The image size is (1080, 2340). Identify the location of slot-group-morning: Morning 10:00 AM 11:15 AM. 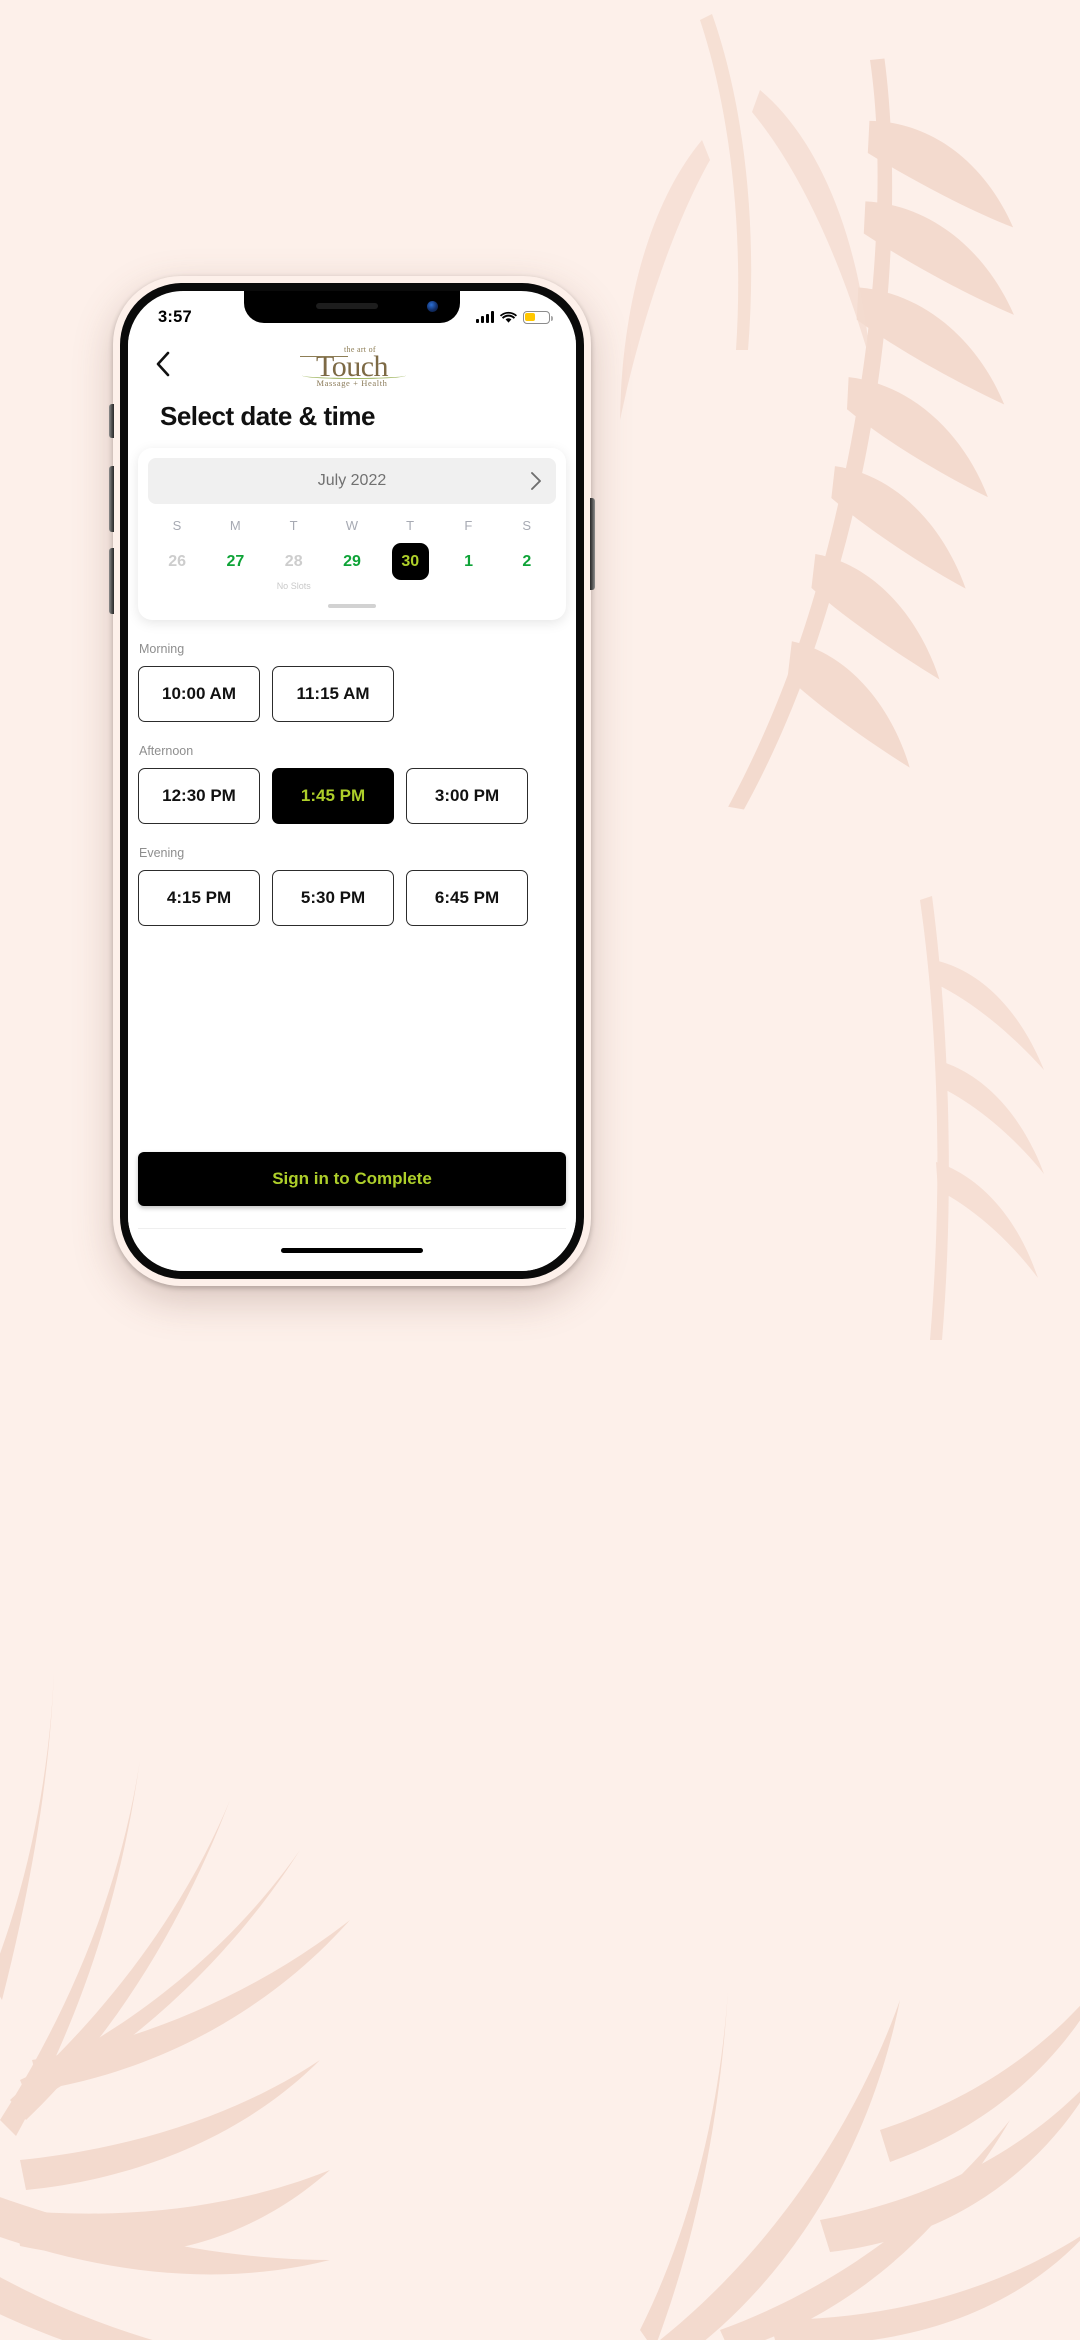
(352, 682).